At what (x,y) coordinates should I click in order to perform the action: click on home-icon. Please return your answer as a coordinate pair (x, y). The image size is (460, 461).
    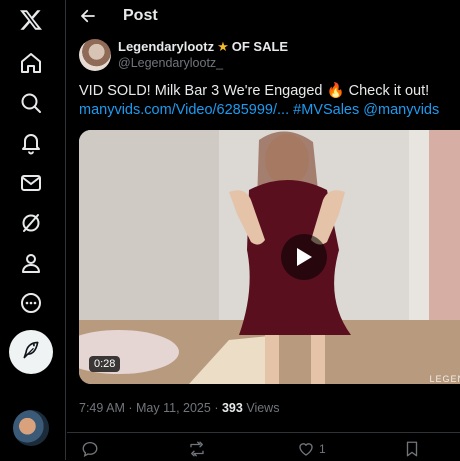
    Looking at the image, I should click on (31, 63).